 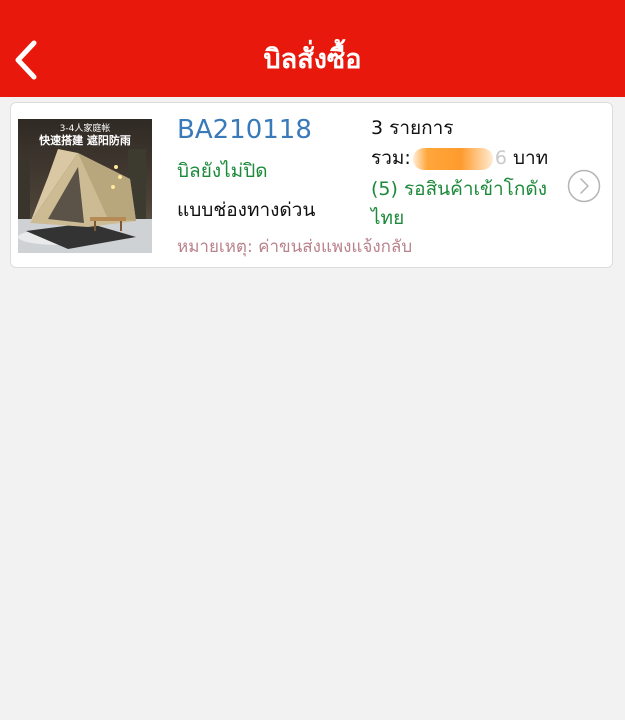 I want to click on order-total: รวม: 6 บาท, so click(x=459, y=158).